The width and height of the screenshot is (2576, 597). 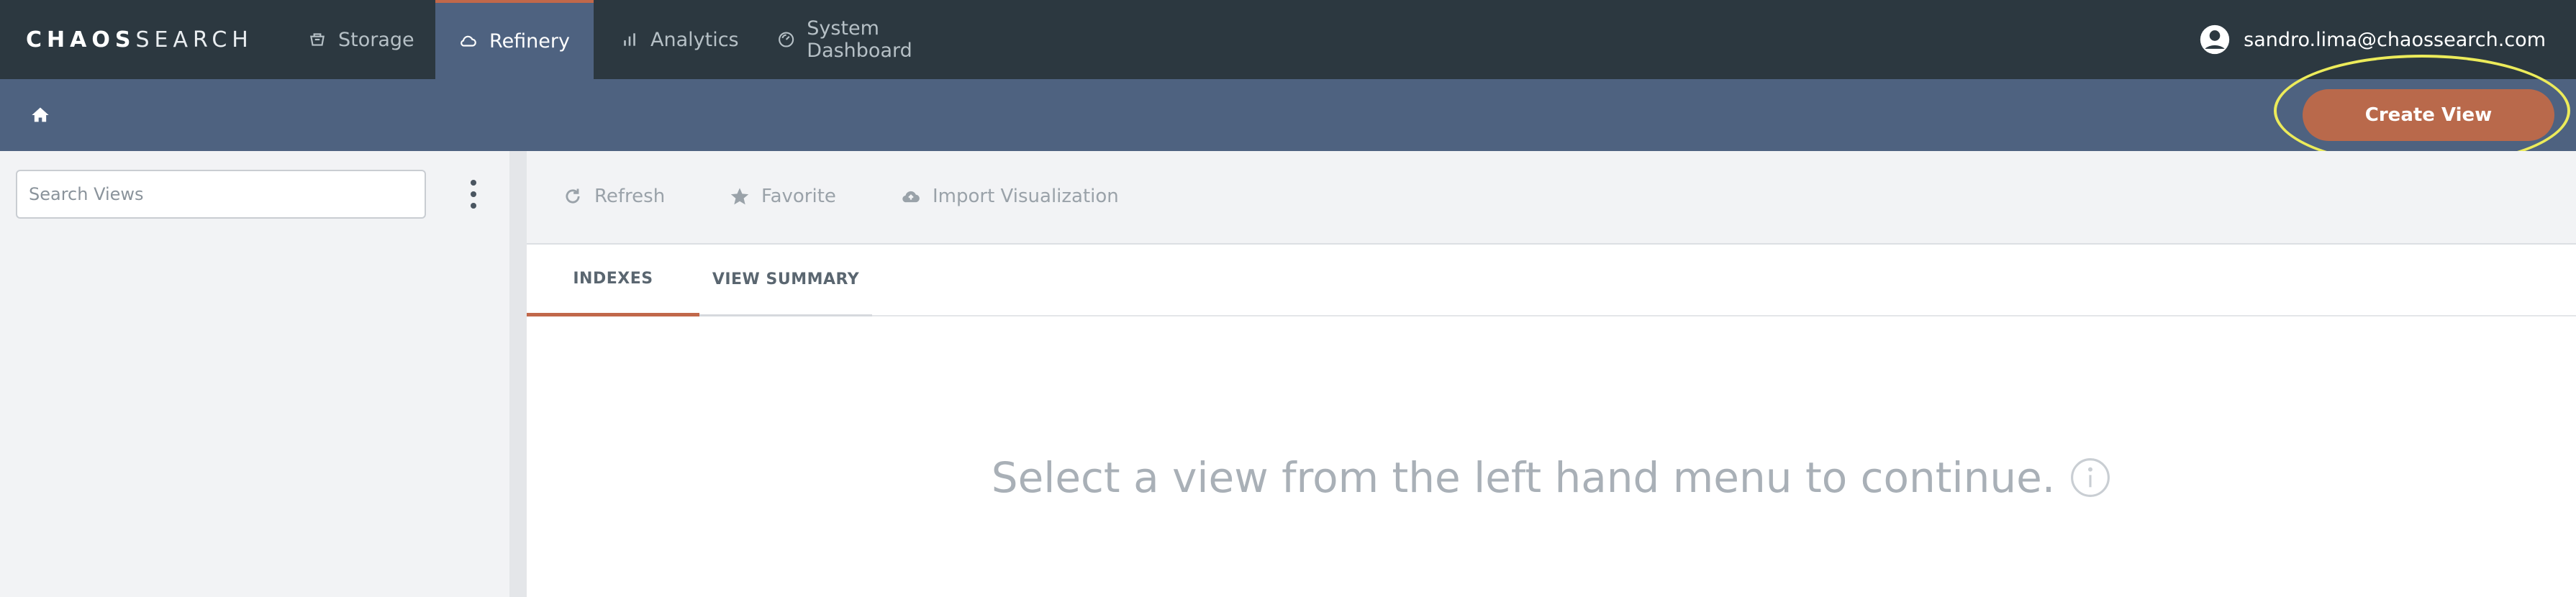 I want to click on star-icon, so click(x=739, y=196).